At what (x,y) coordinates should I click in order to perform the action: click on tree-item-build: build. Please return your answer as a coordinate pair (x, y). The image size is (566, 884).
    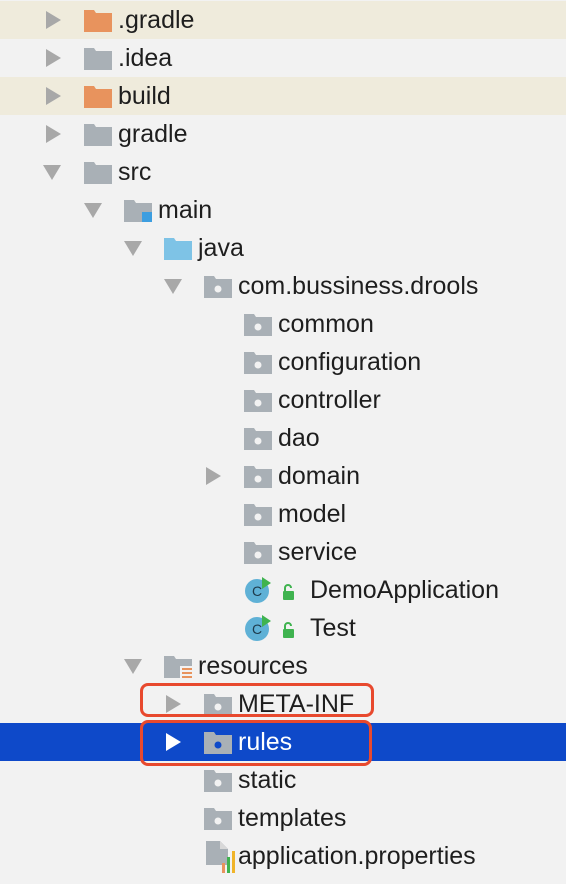
    Looking at the image, I should click on (283, 96).